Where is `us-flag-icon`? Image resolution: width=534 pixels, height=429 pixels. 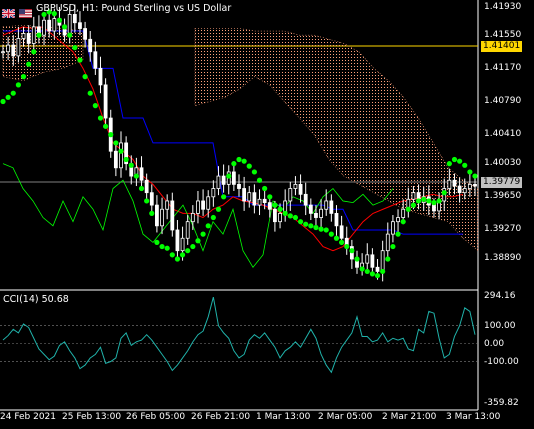
us-flag-icon is located at coordinates (25, 10).